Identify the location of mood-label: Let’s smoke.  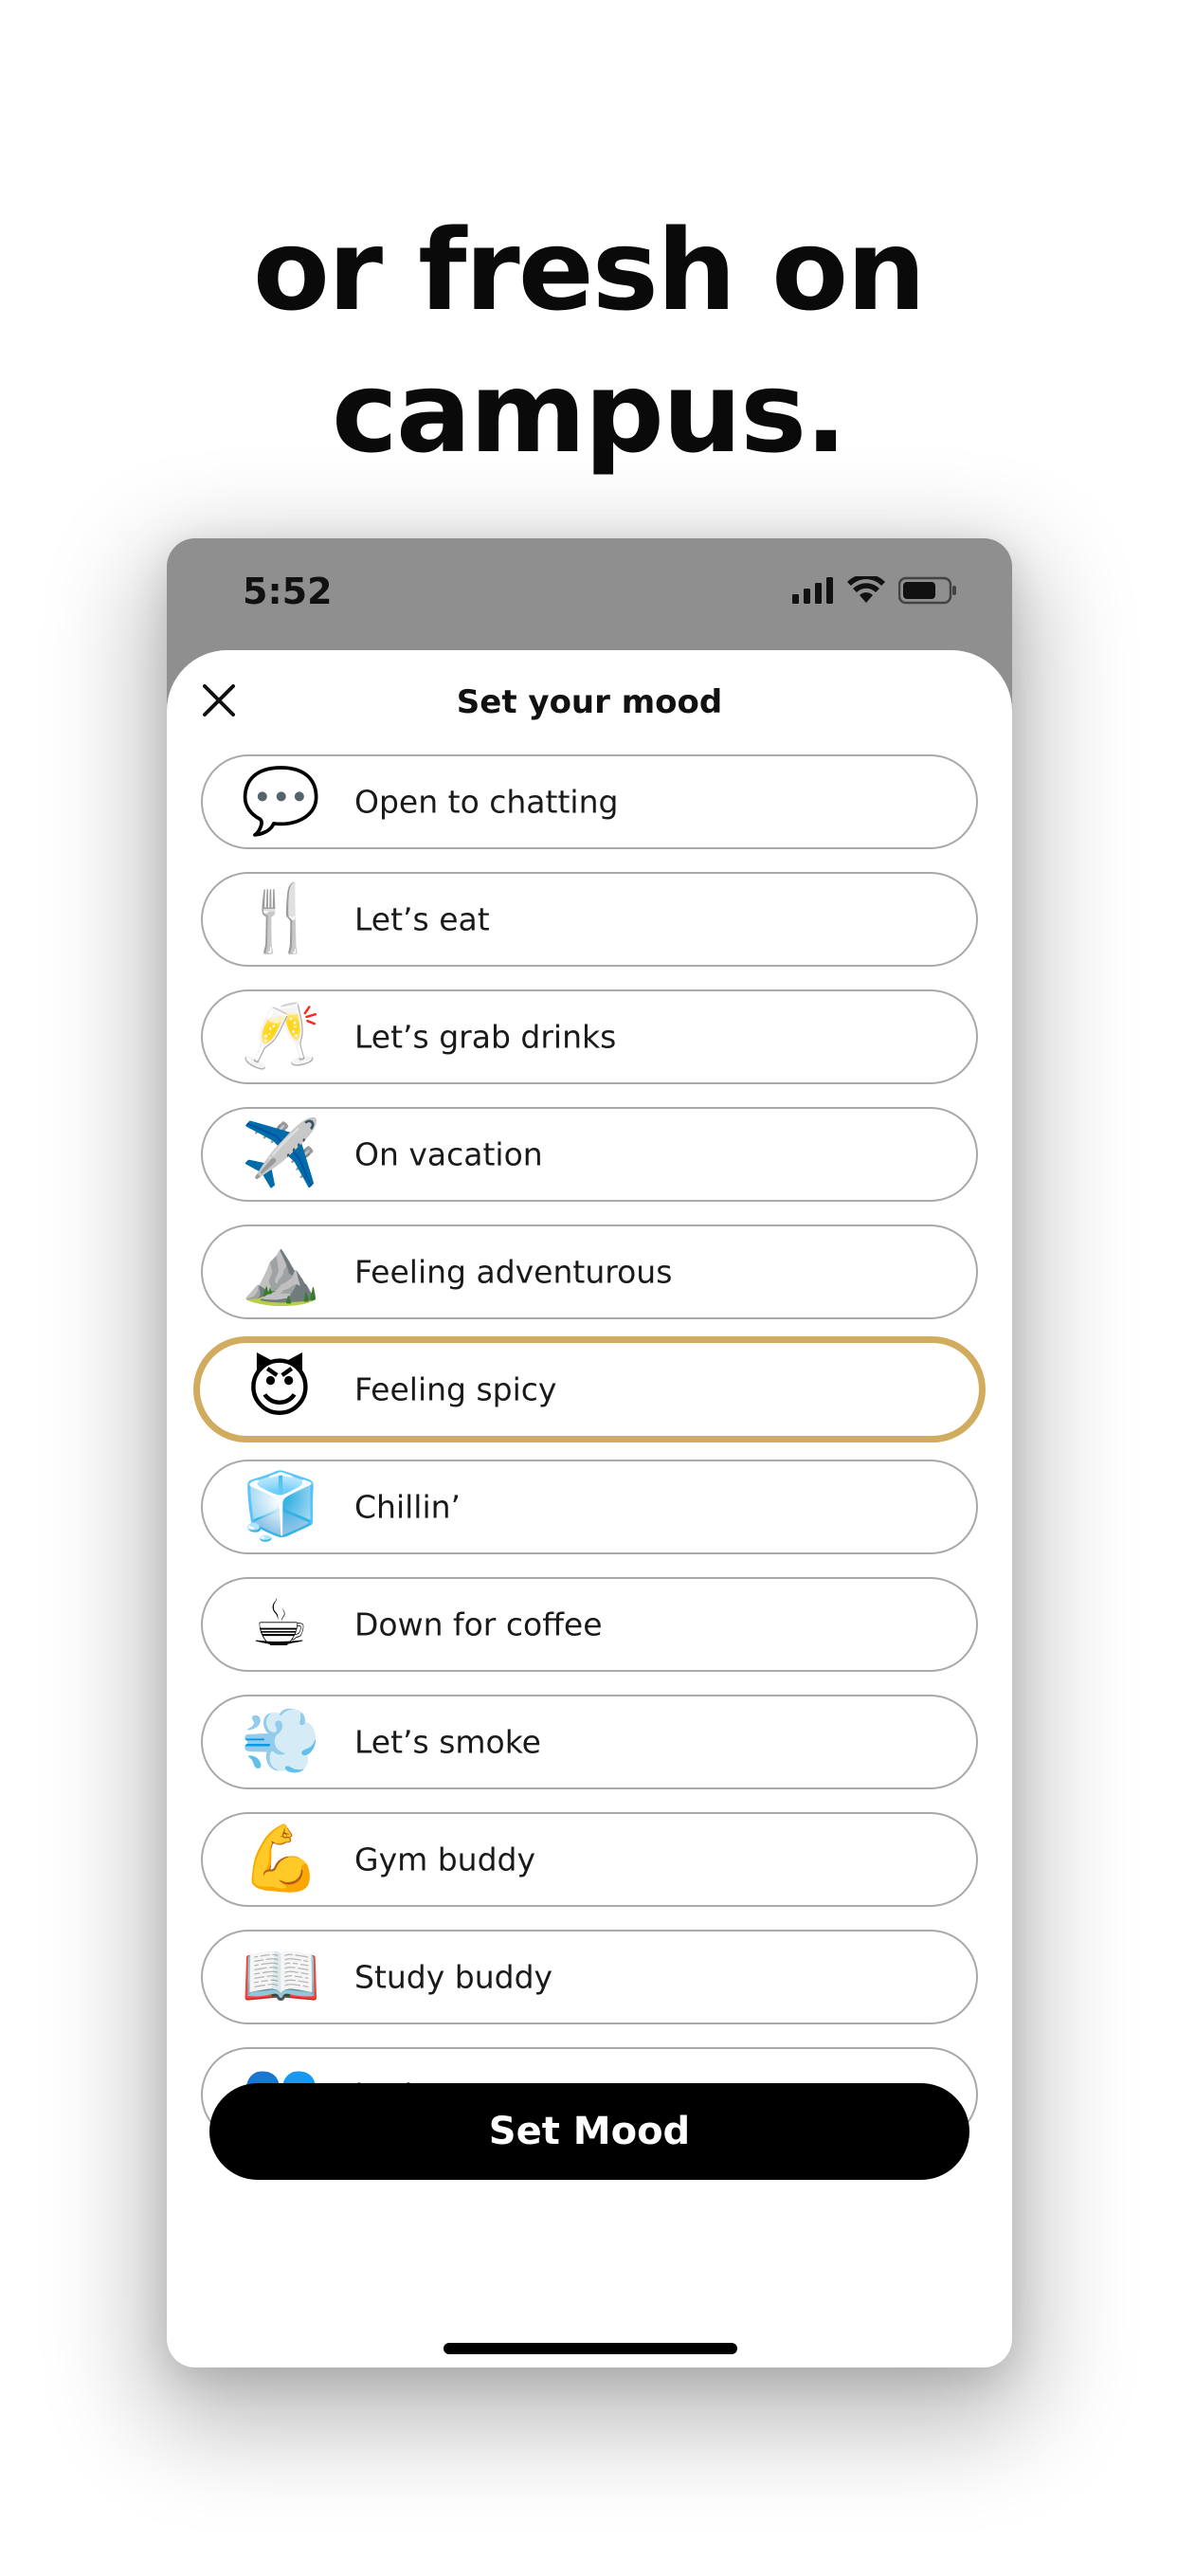
(447, 1742).